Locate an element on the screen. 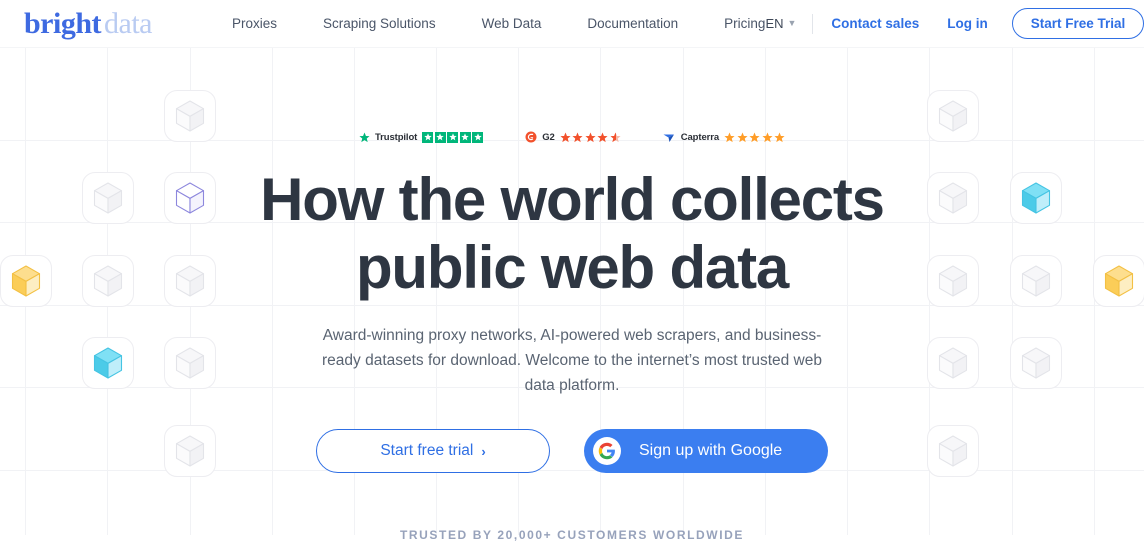  sign-up-with-google-label: Sign up with Google is located at coordinates (710, 451).